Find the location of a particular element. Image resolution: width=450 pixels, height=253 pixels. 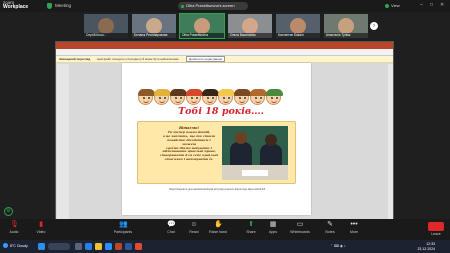

meeting-title: Meeting is located at coordinates (63, 5).